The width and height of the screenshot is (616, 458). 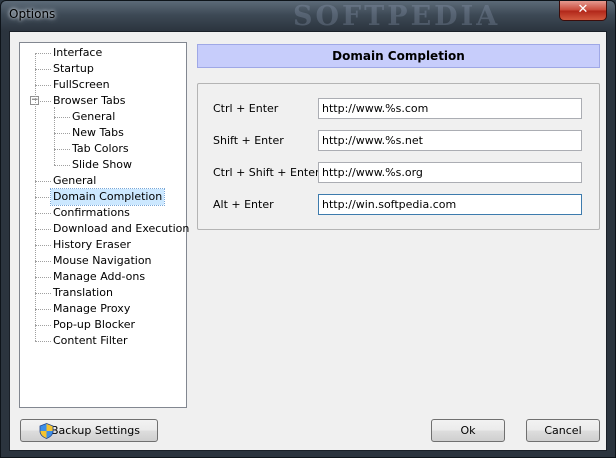 I want to click on tree-item-label: Download and Execution, so click(x=121, y=228).